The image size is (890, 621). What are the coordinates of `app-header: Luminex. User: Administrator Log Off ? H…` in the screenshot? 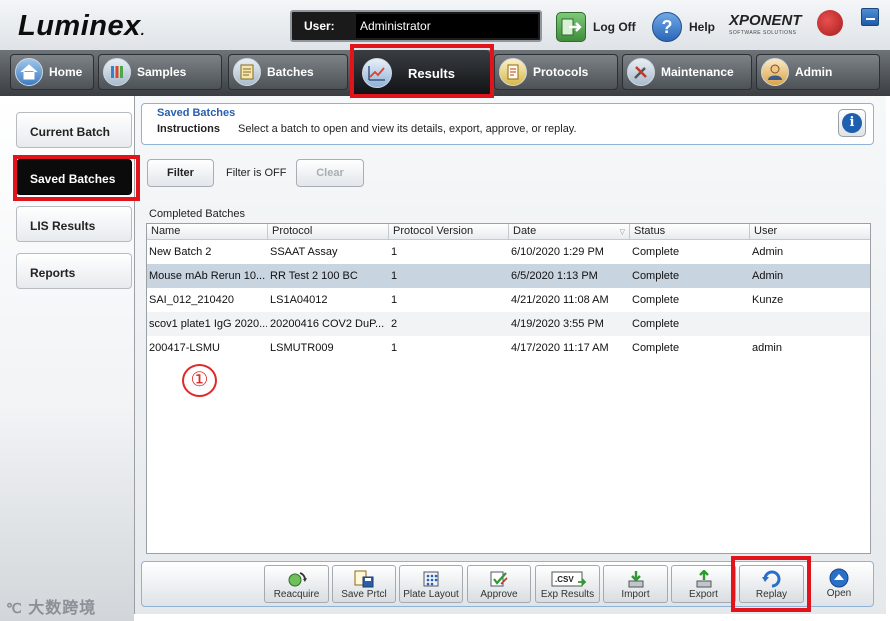 It's located at (445, 25).